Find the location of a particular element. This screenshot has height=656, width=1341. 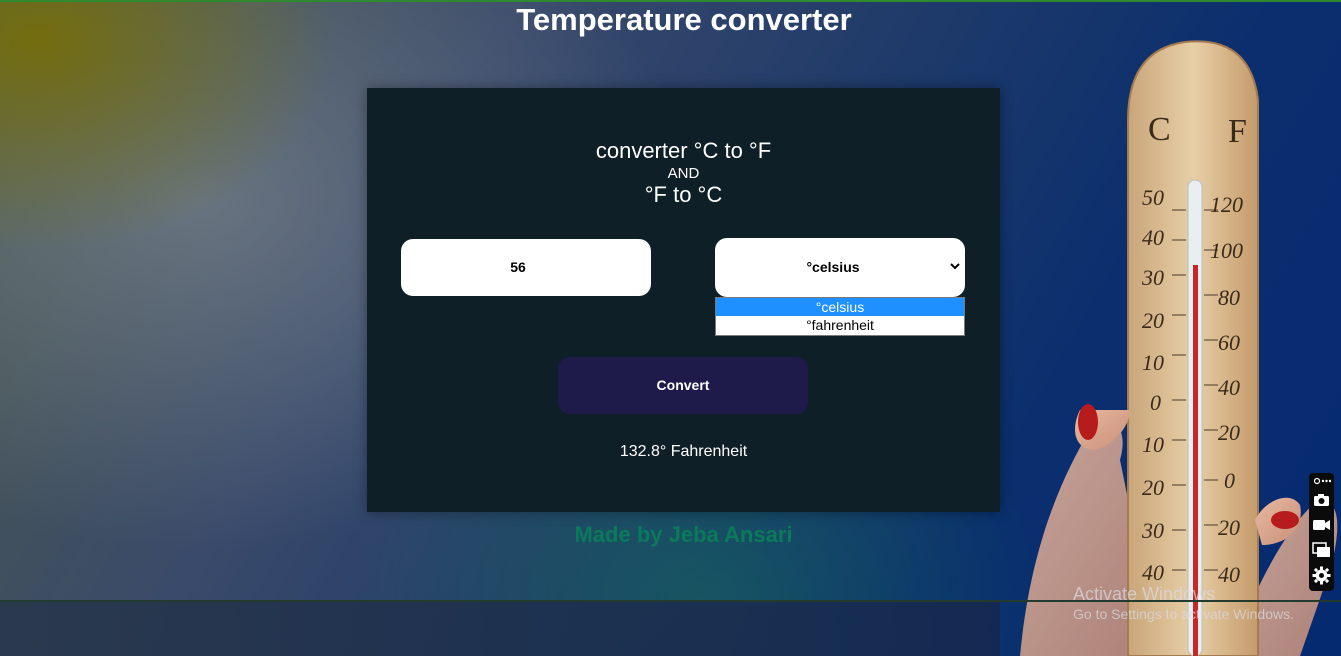

temperature-input: 56 is located at coordinates (526, 267).